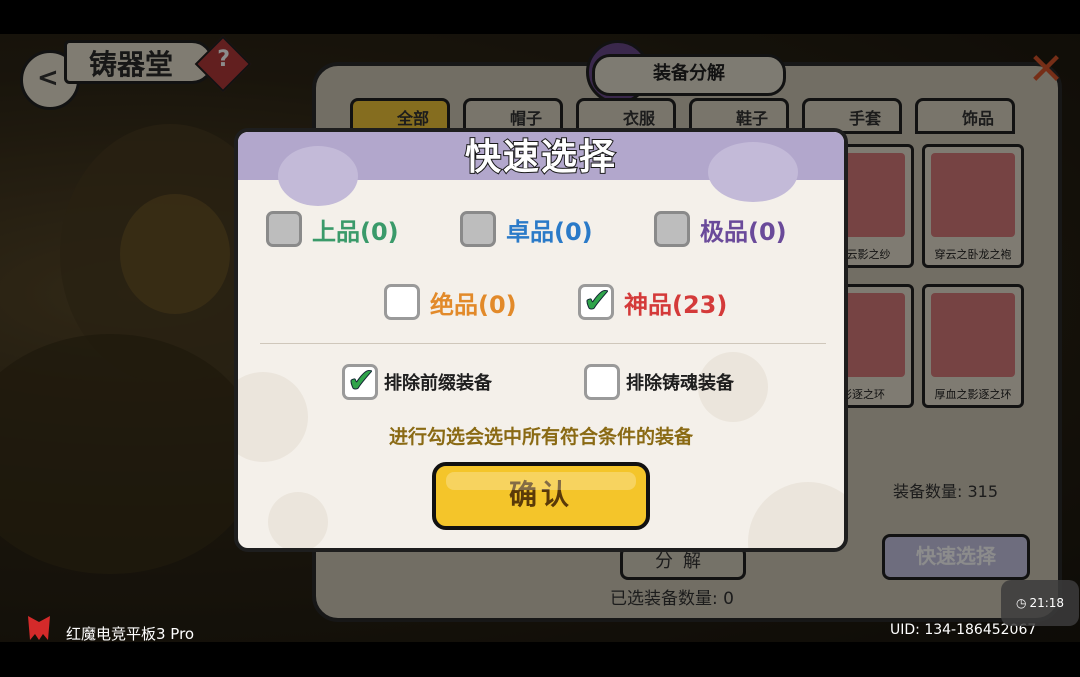 The height and width of the screenshot is (677, 1080). I want to click on exclude-prefix-option: ✔ 排除前缀装备, so click(417, 381).